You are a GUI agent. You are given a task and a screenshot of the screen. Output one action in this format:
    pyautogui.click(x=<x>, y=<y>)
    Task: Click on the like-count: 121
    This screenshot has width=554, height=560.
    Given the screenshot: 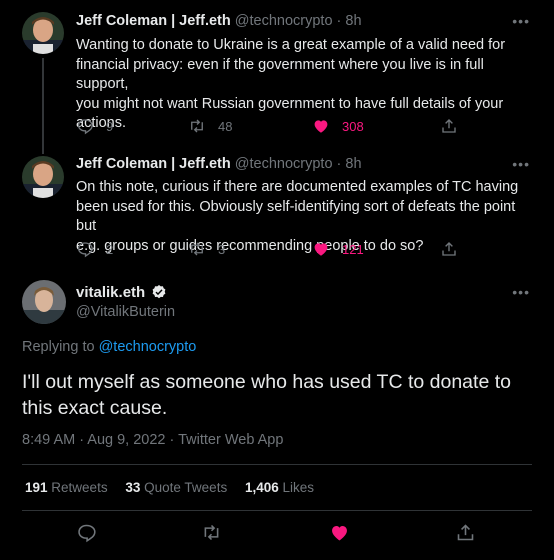 What is the action you would take?
    pyautogui.click(x=353, y=249)
    